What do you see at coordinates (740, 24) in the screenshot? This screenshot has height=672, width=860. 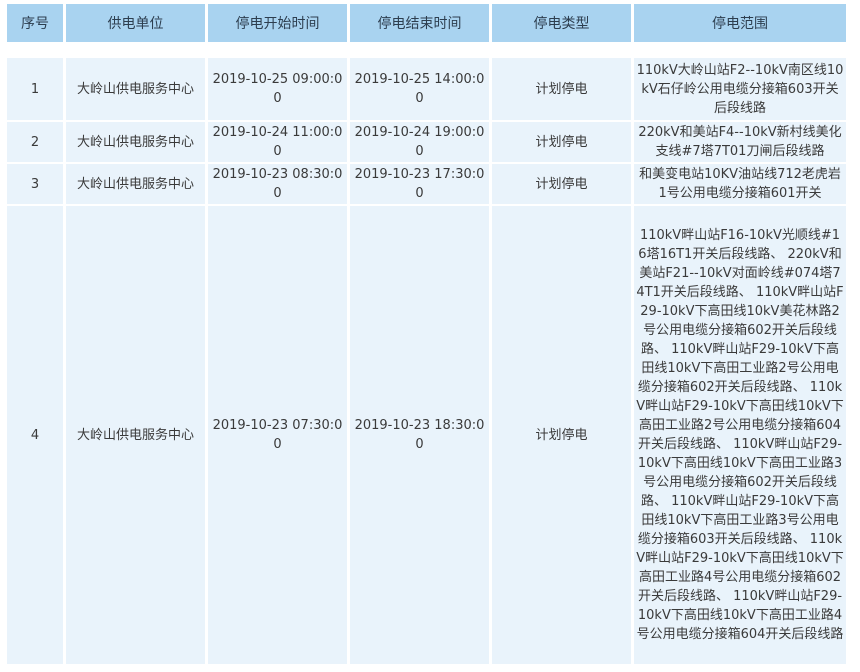 I see `header-outage-range: 停电范围` at bounding box center [740, 24].